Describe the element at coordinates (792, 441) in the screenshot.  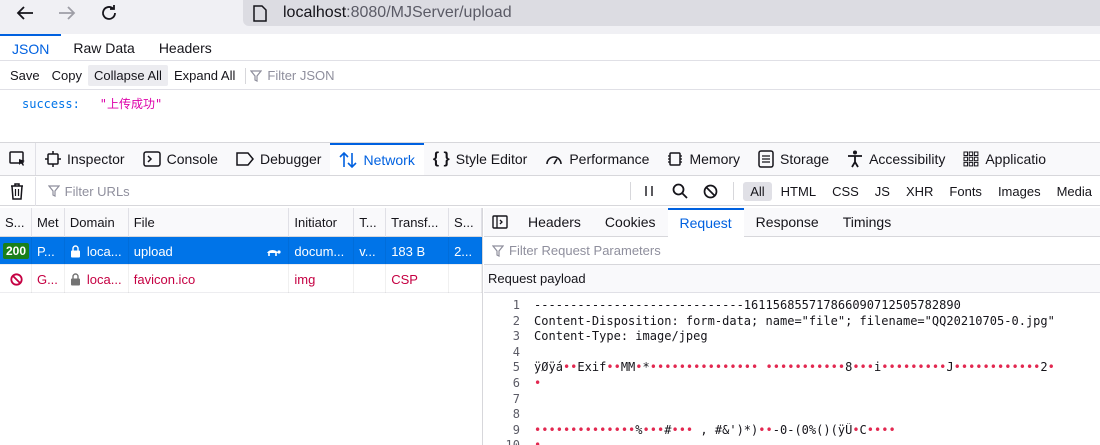
I see `code-line: 10•` at that location.